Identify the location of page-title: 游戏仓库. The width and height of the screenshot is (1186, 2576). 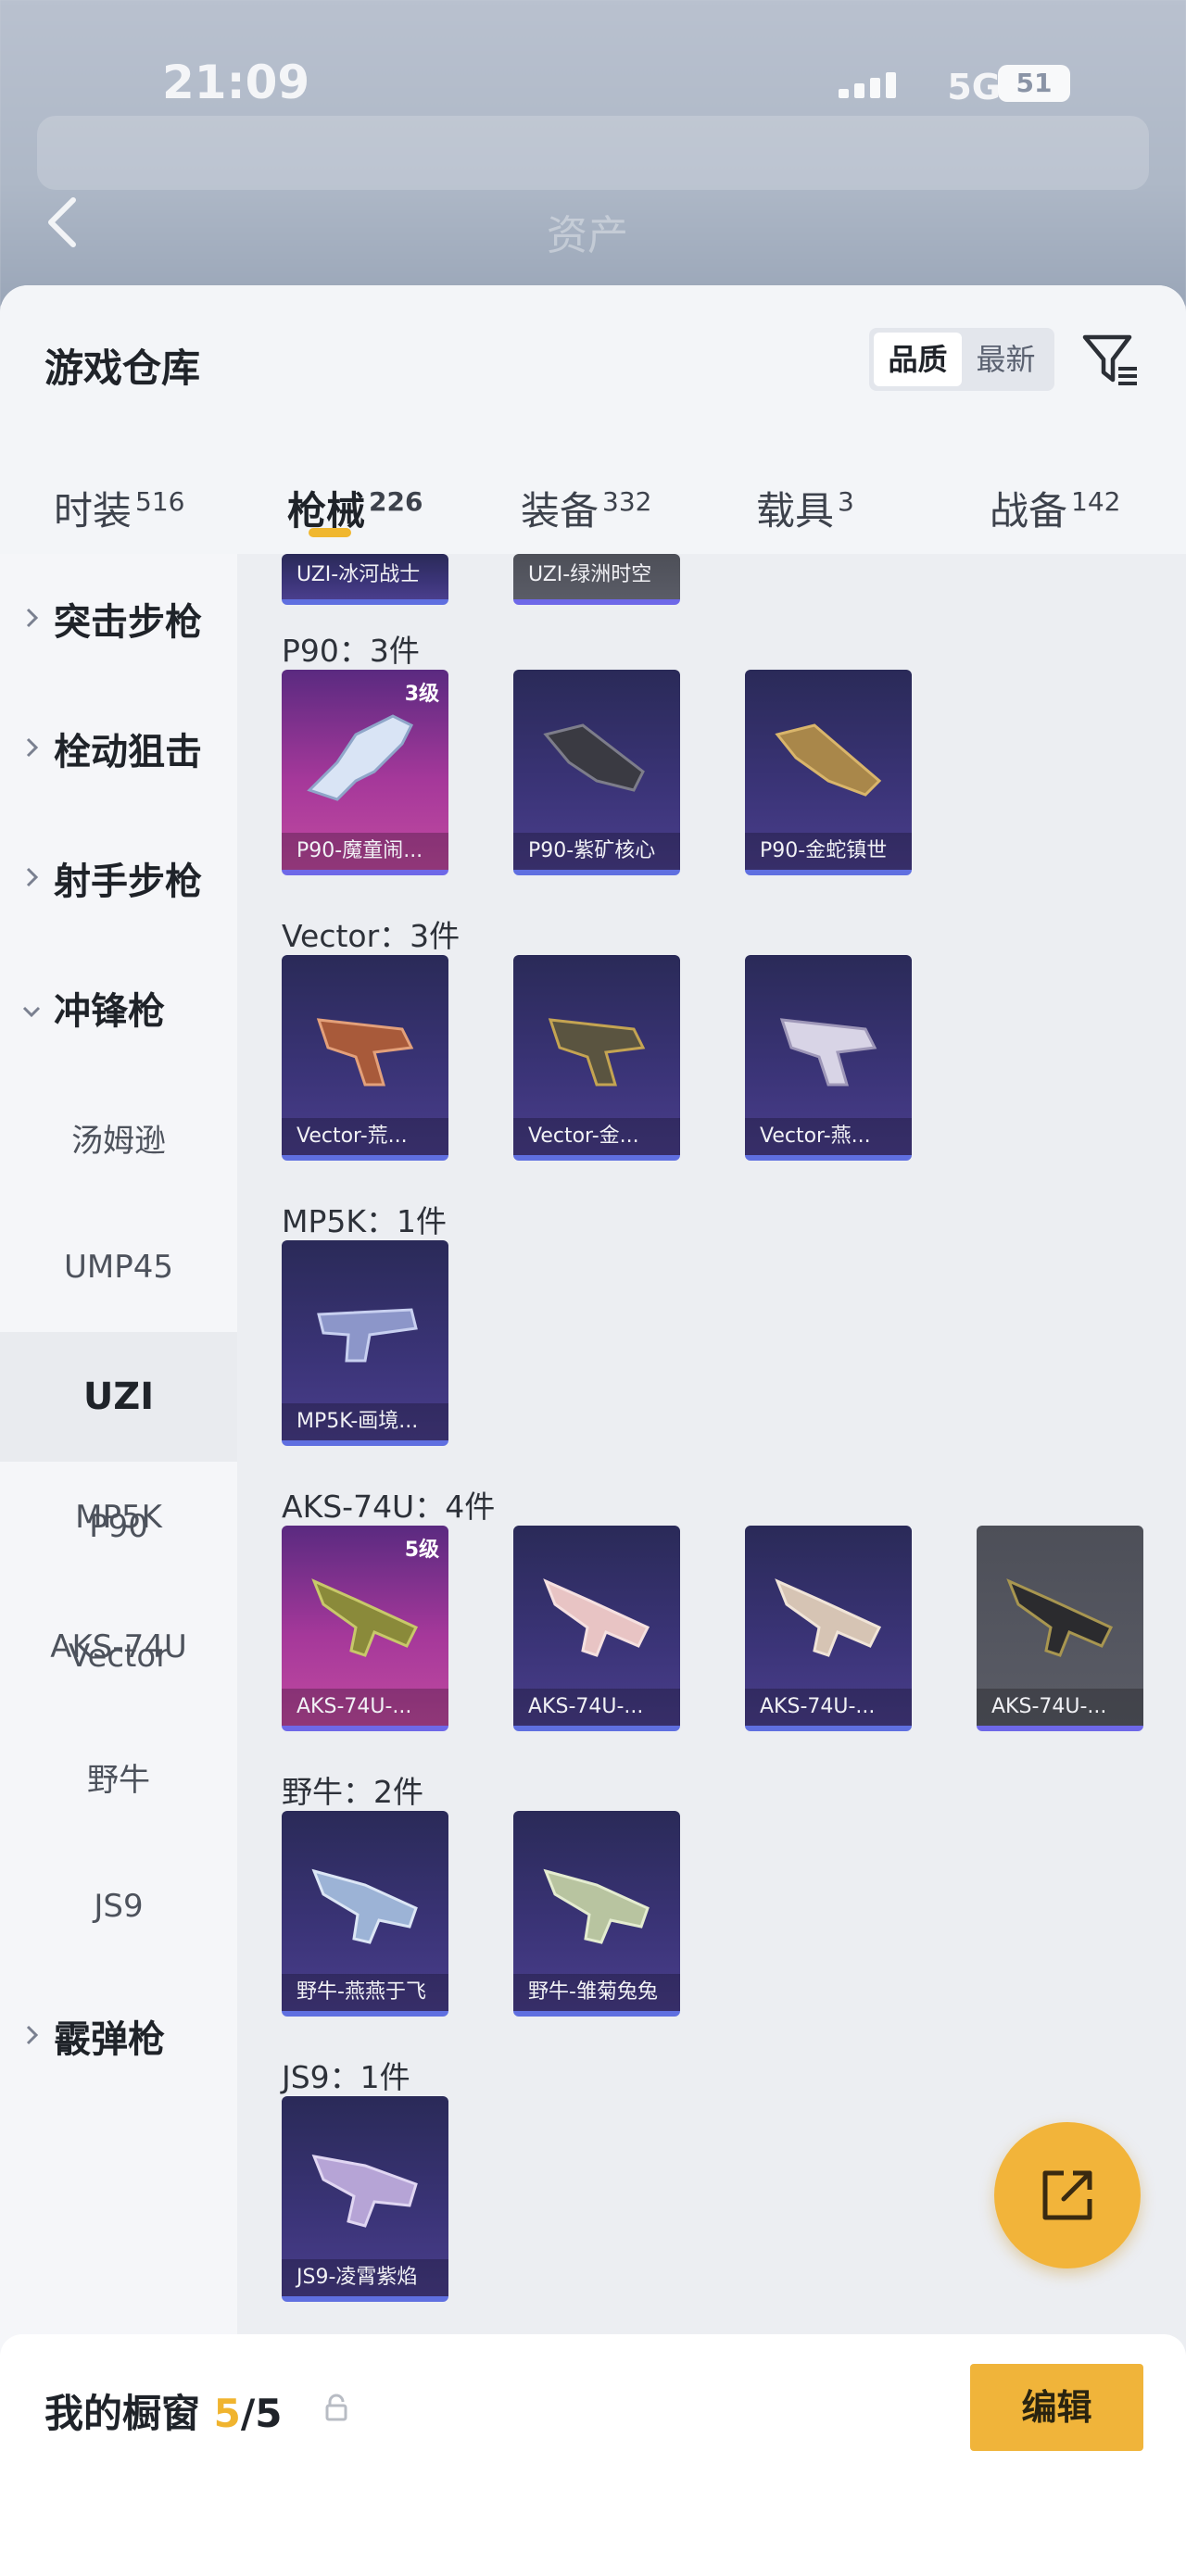
(122, 368).